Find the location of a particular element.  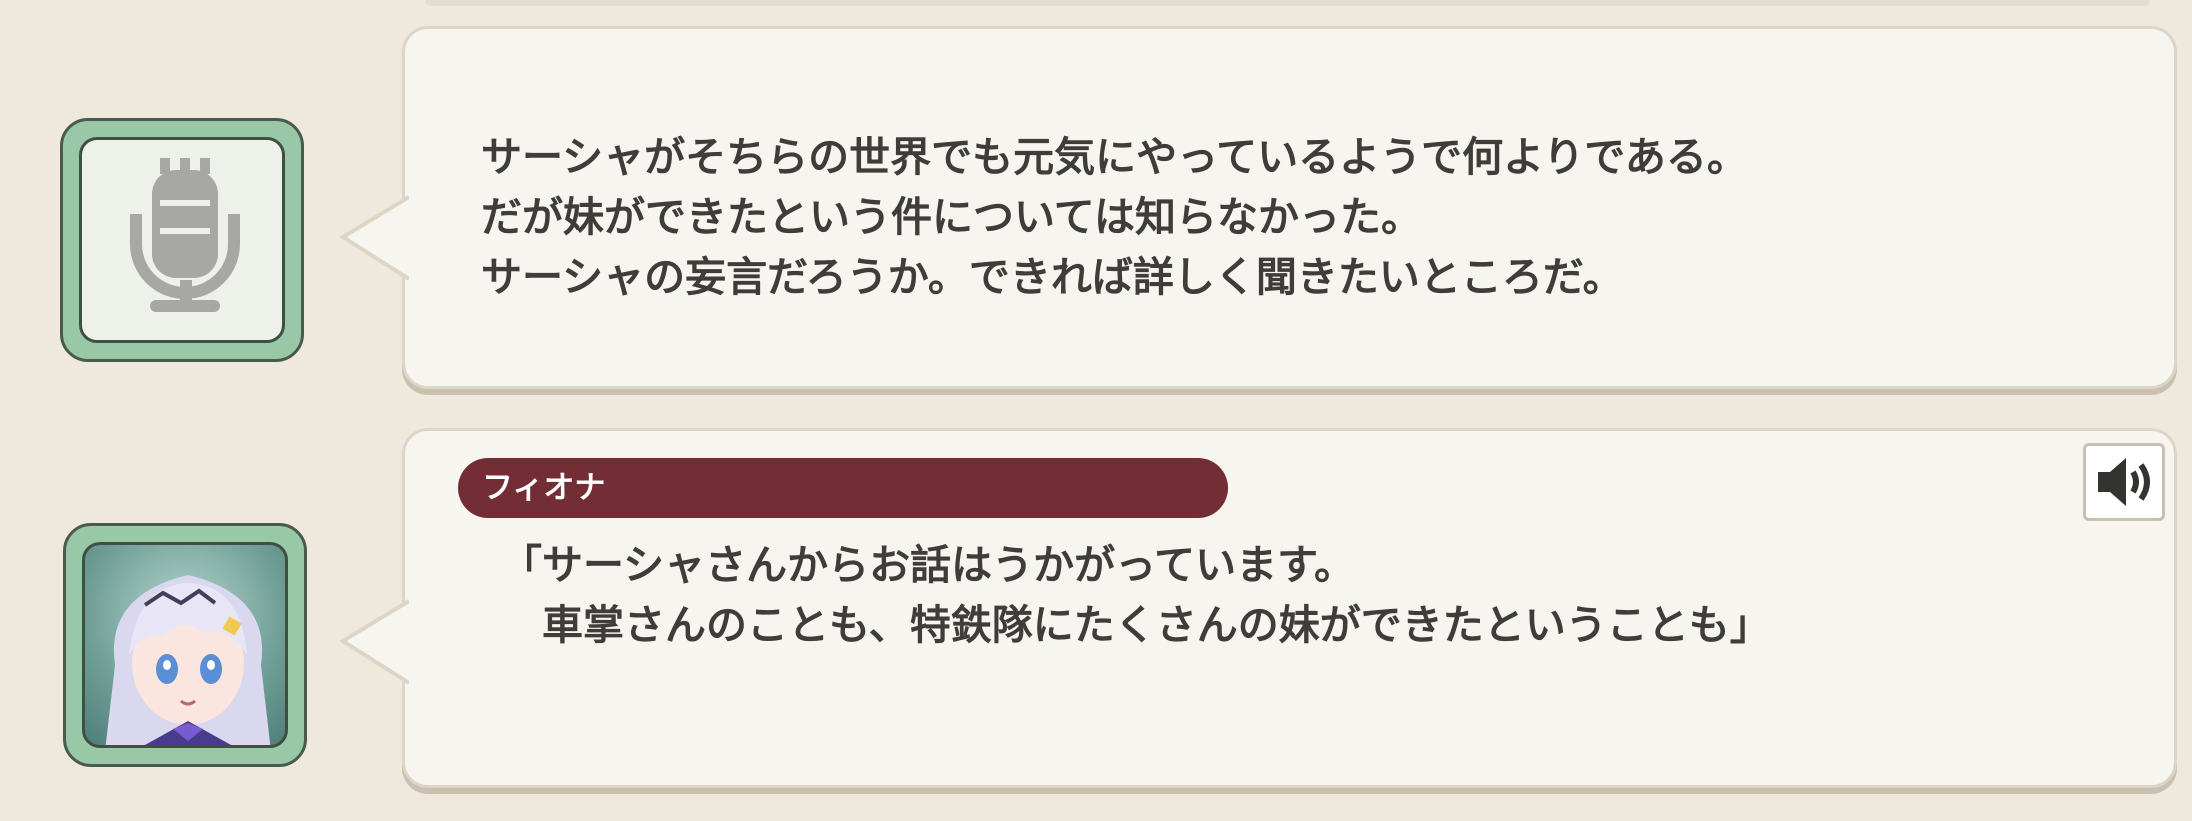

character-portrait-fiona is located at coordinates (188, 660).